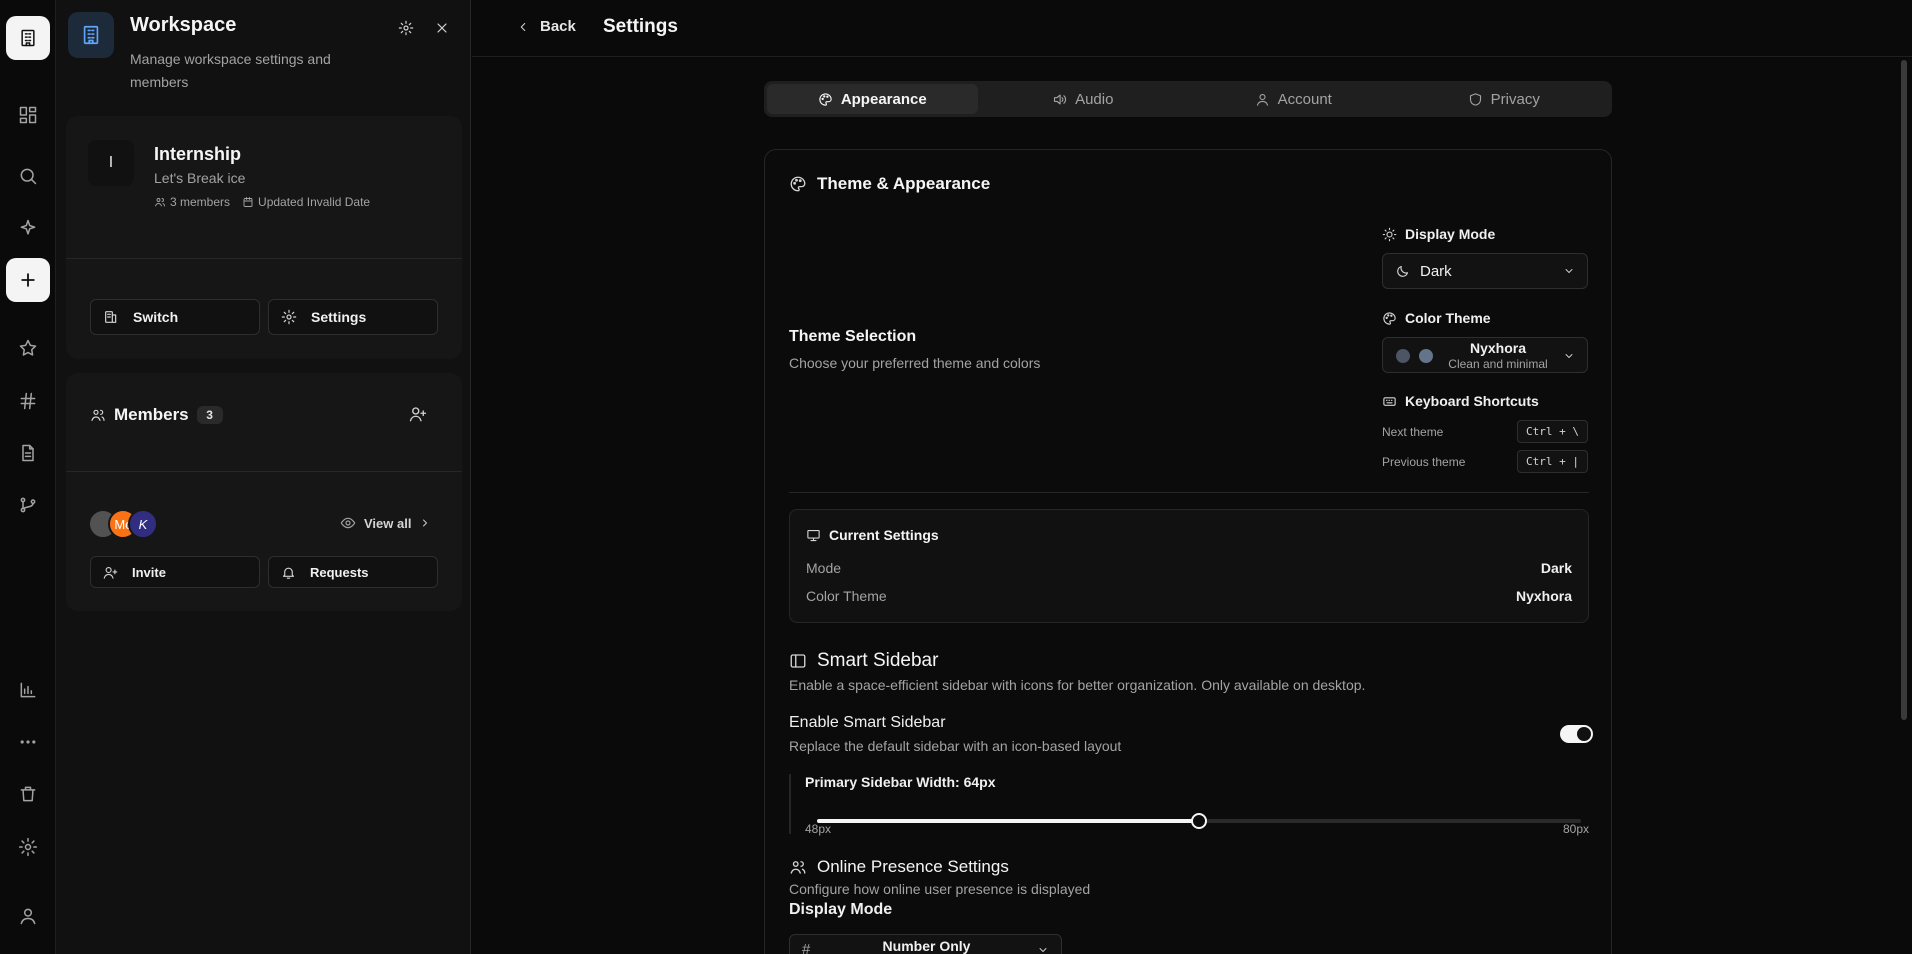 This screenshot has height=954, width=1912. I want to click on keyboard-icon, so click(1389, 401).